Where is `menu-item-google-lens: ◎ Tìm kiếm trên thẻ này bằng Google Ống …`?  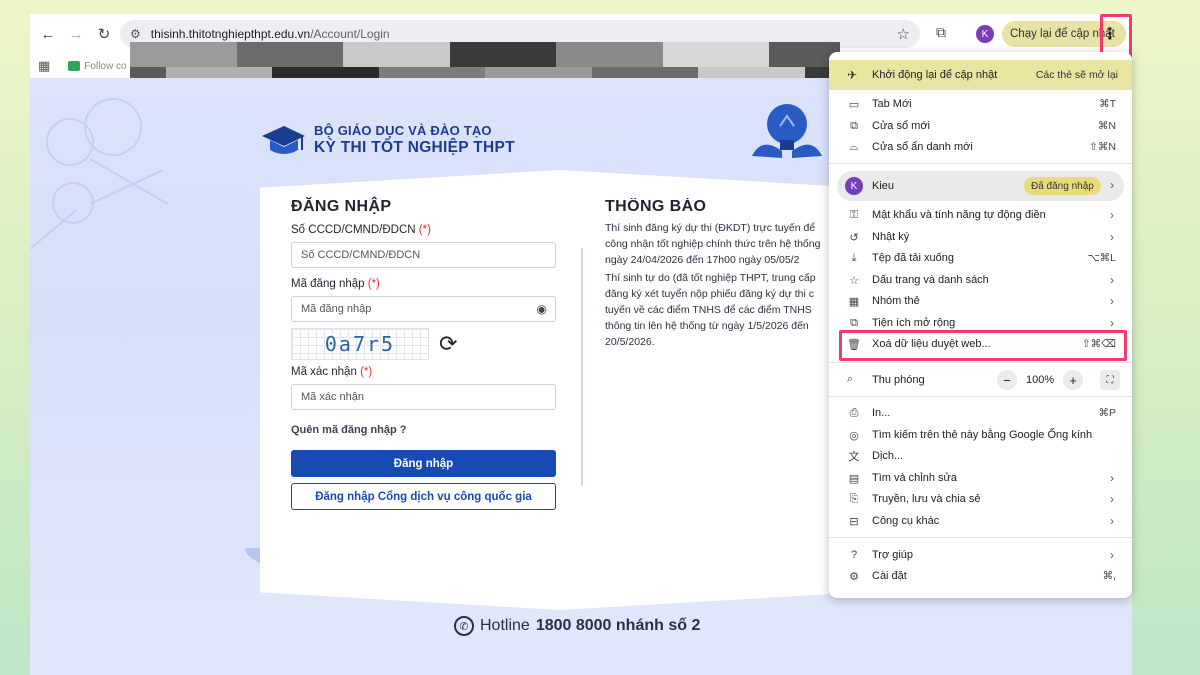
menu-item-google-lens: ◎ Tìm kiếm trên thẻ này bằng Google Ống … is located at coordinates (980, 435).